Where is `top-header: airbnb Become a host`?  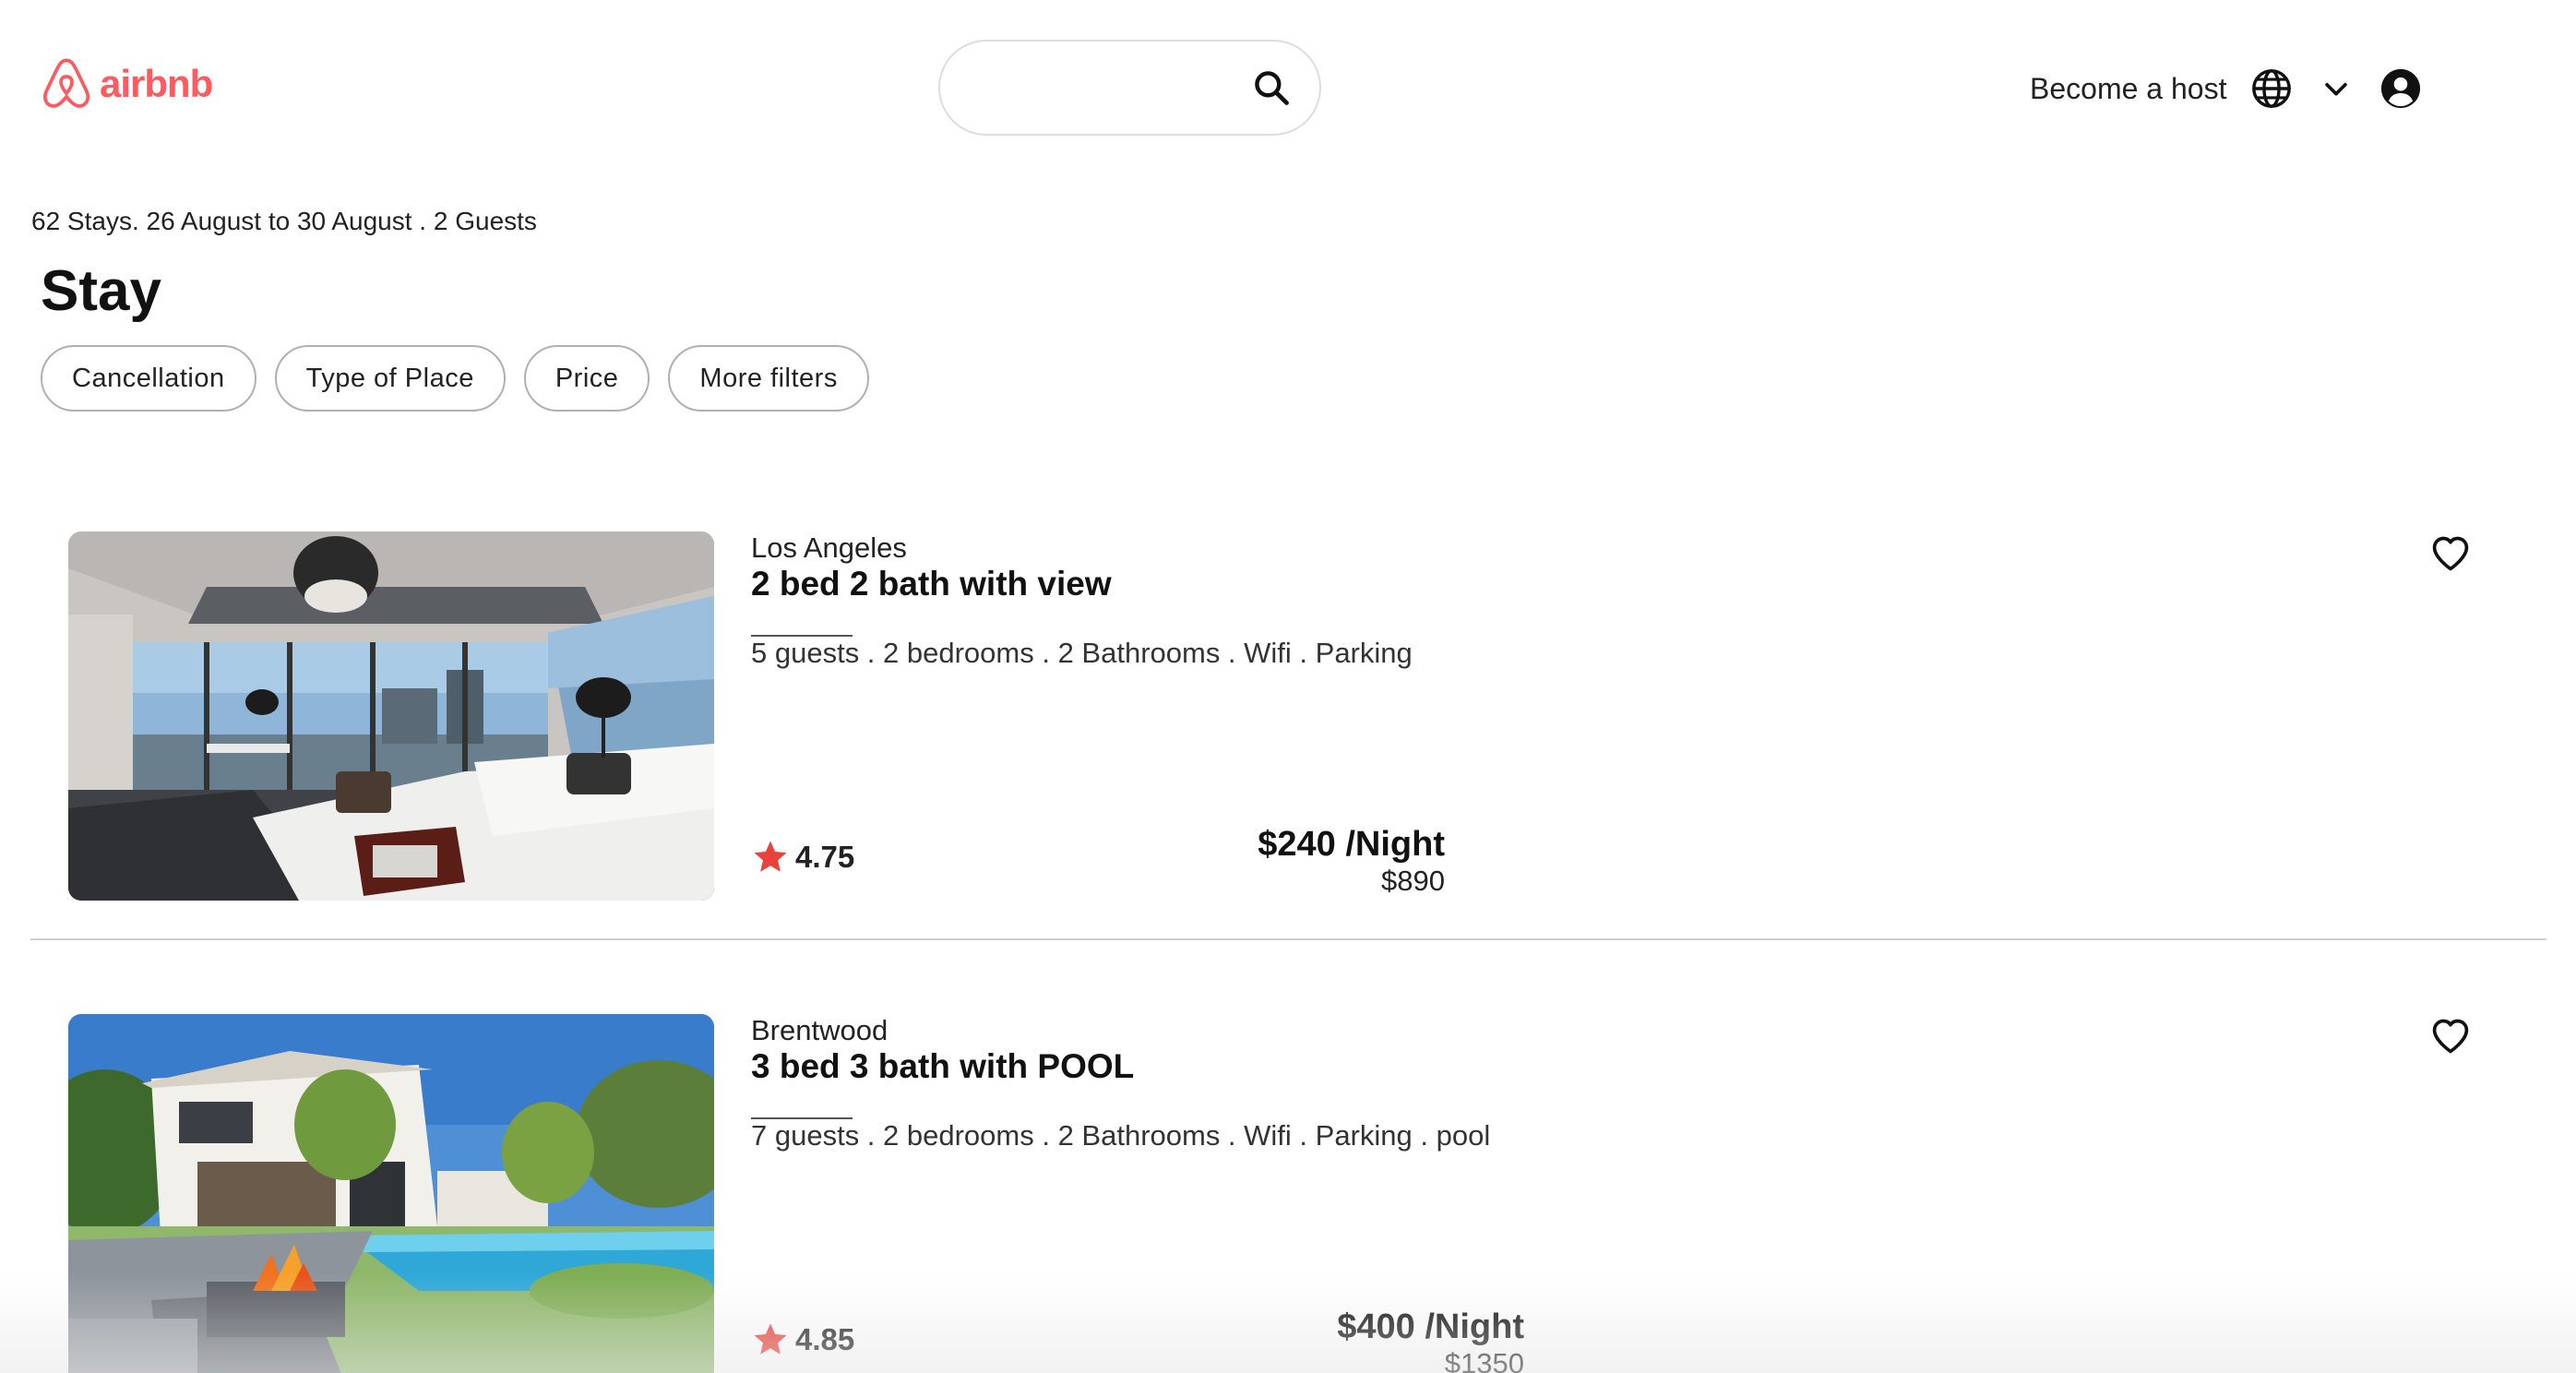 top-header: airbnb Become a host is located at coordinates (1288, 88).